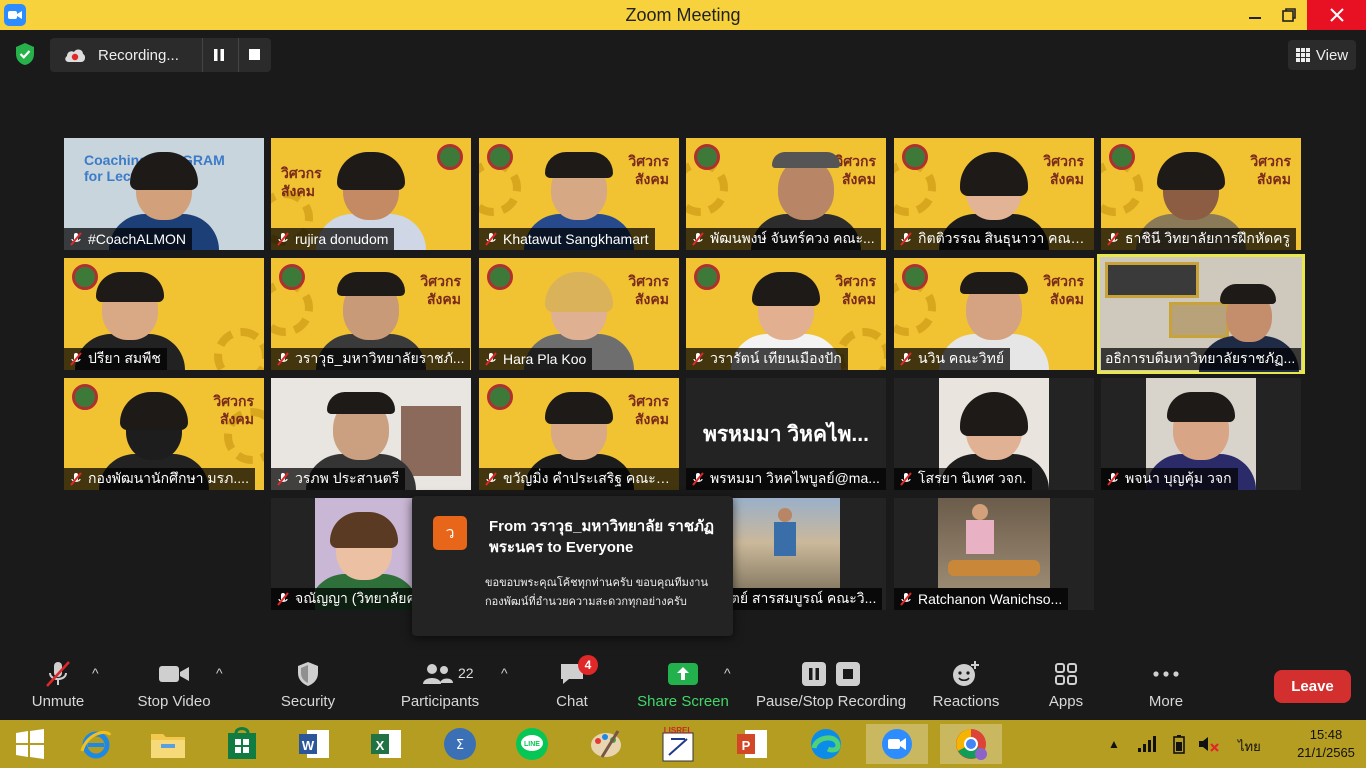 The image size is (1366, 768). Describe the element at coordinates (440, 701) in the screenshot. I see `participants-label: Participants` at that location.